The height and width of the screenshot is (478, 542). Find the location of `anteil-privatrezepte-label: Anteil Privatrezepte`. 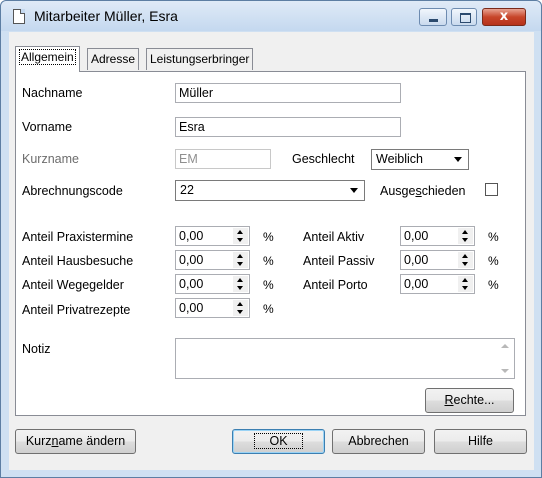

anteil-privatrezepte-label: Anteil Privatrezepte is located at coordinates (76, 310).